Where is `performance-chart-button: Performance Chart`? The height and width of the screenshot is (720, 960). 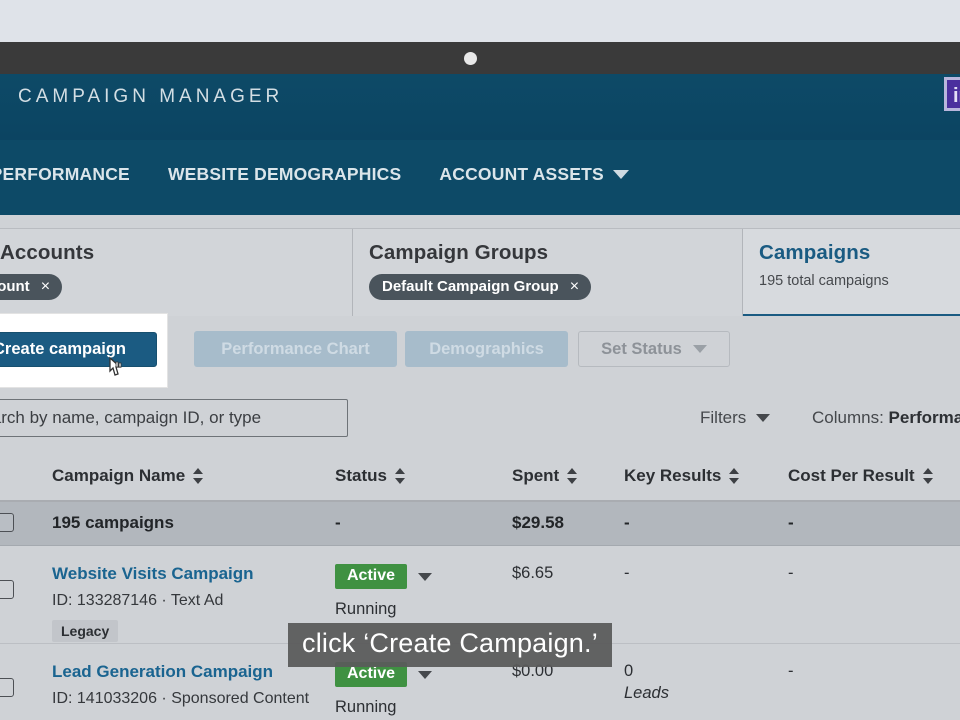
performance-chart-button: Performance Chart is located at coordinates (295, 349).